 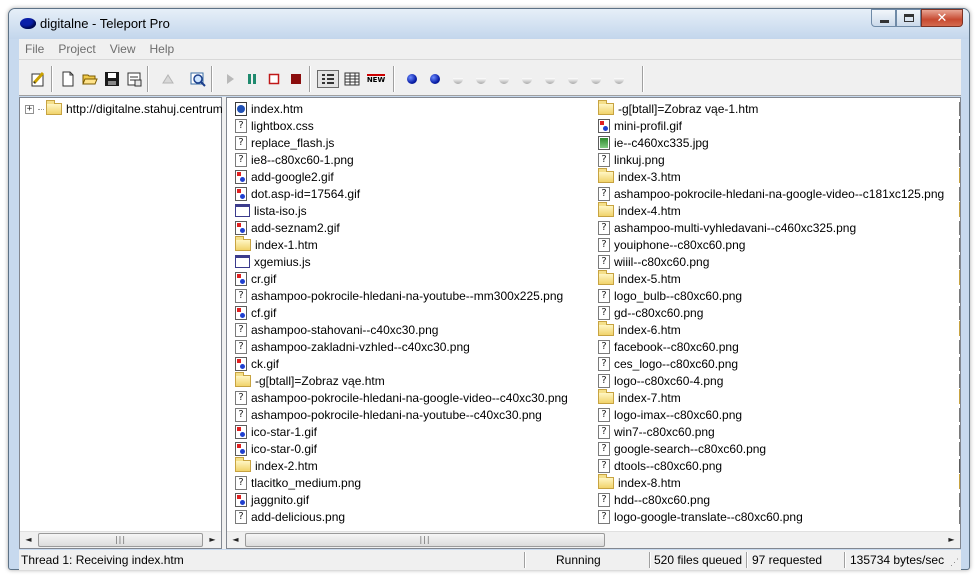 I want to click on file-list-item: index-6.htm, so click(x=778, y=329).